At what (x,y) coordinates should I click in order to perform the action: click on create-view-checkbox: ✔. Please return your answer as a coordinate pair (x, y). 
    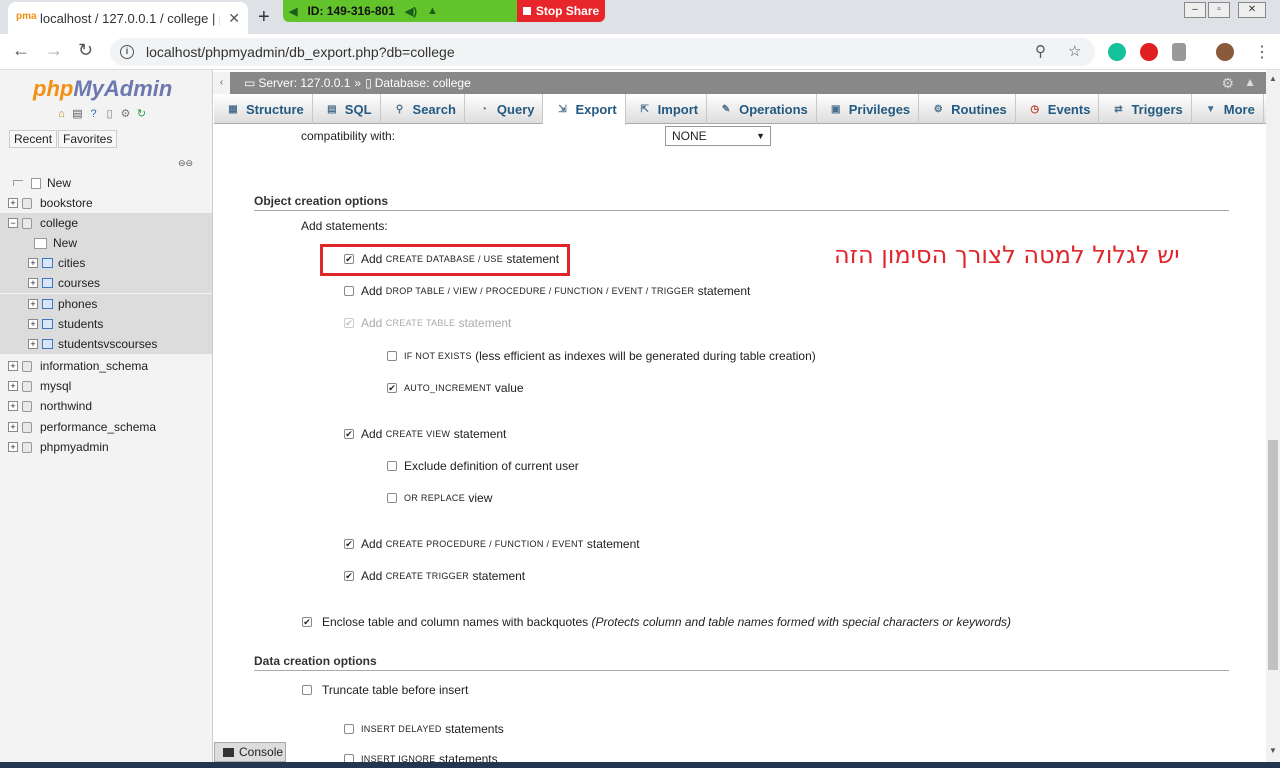
    Looking at the image, I should click on (349, 434).